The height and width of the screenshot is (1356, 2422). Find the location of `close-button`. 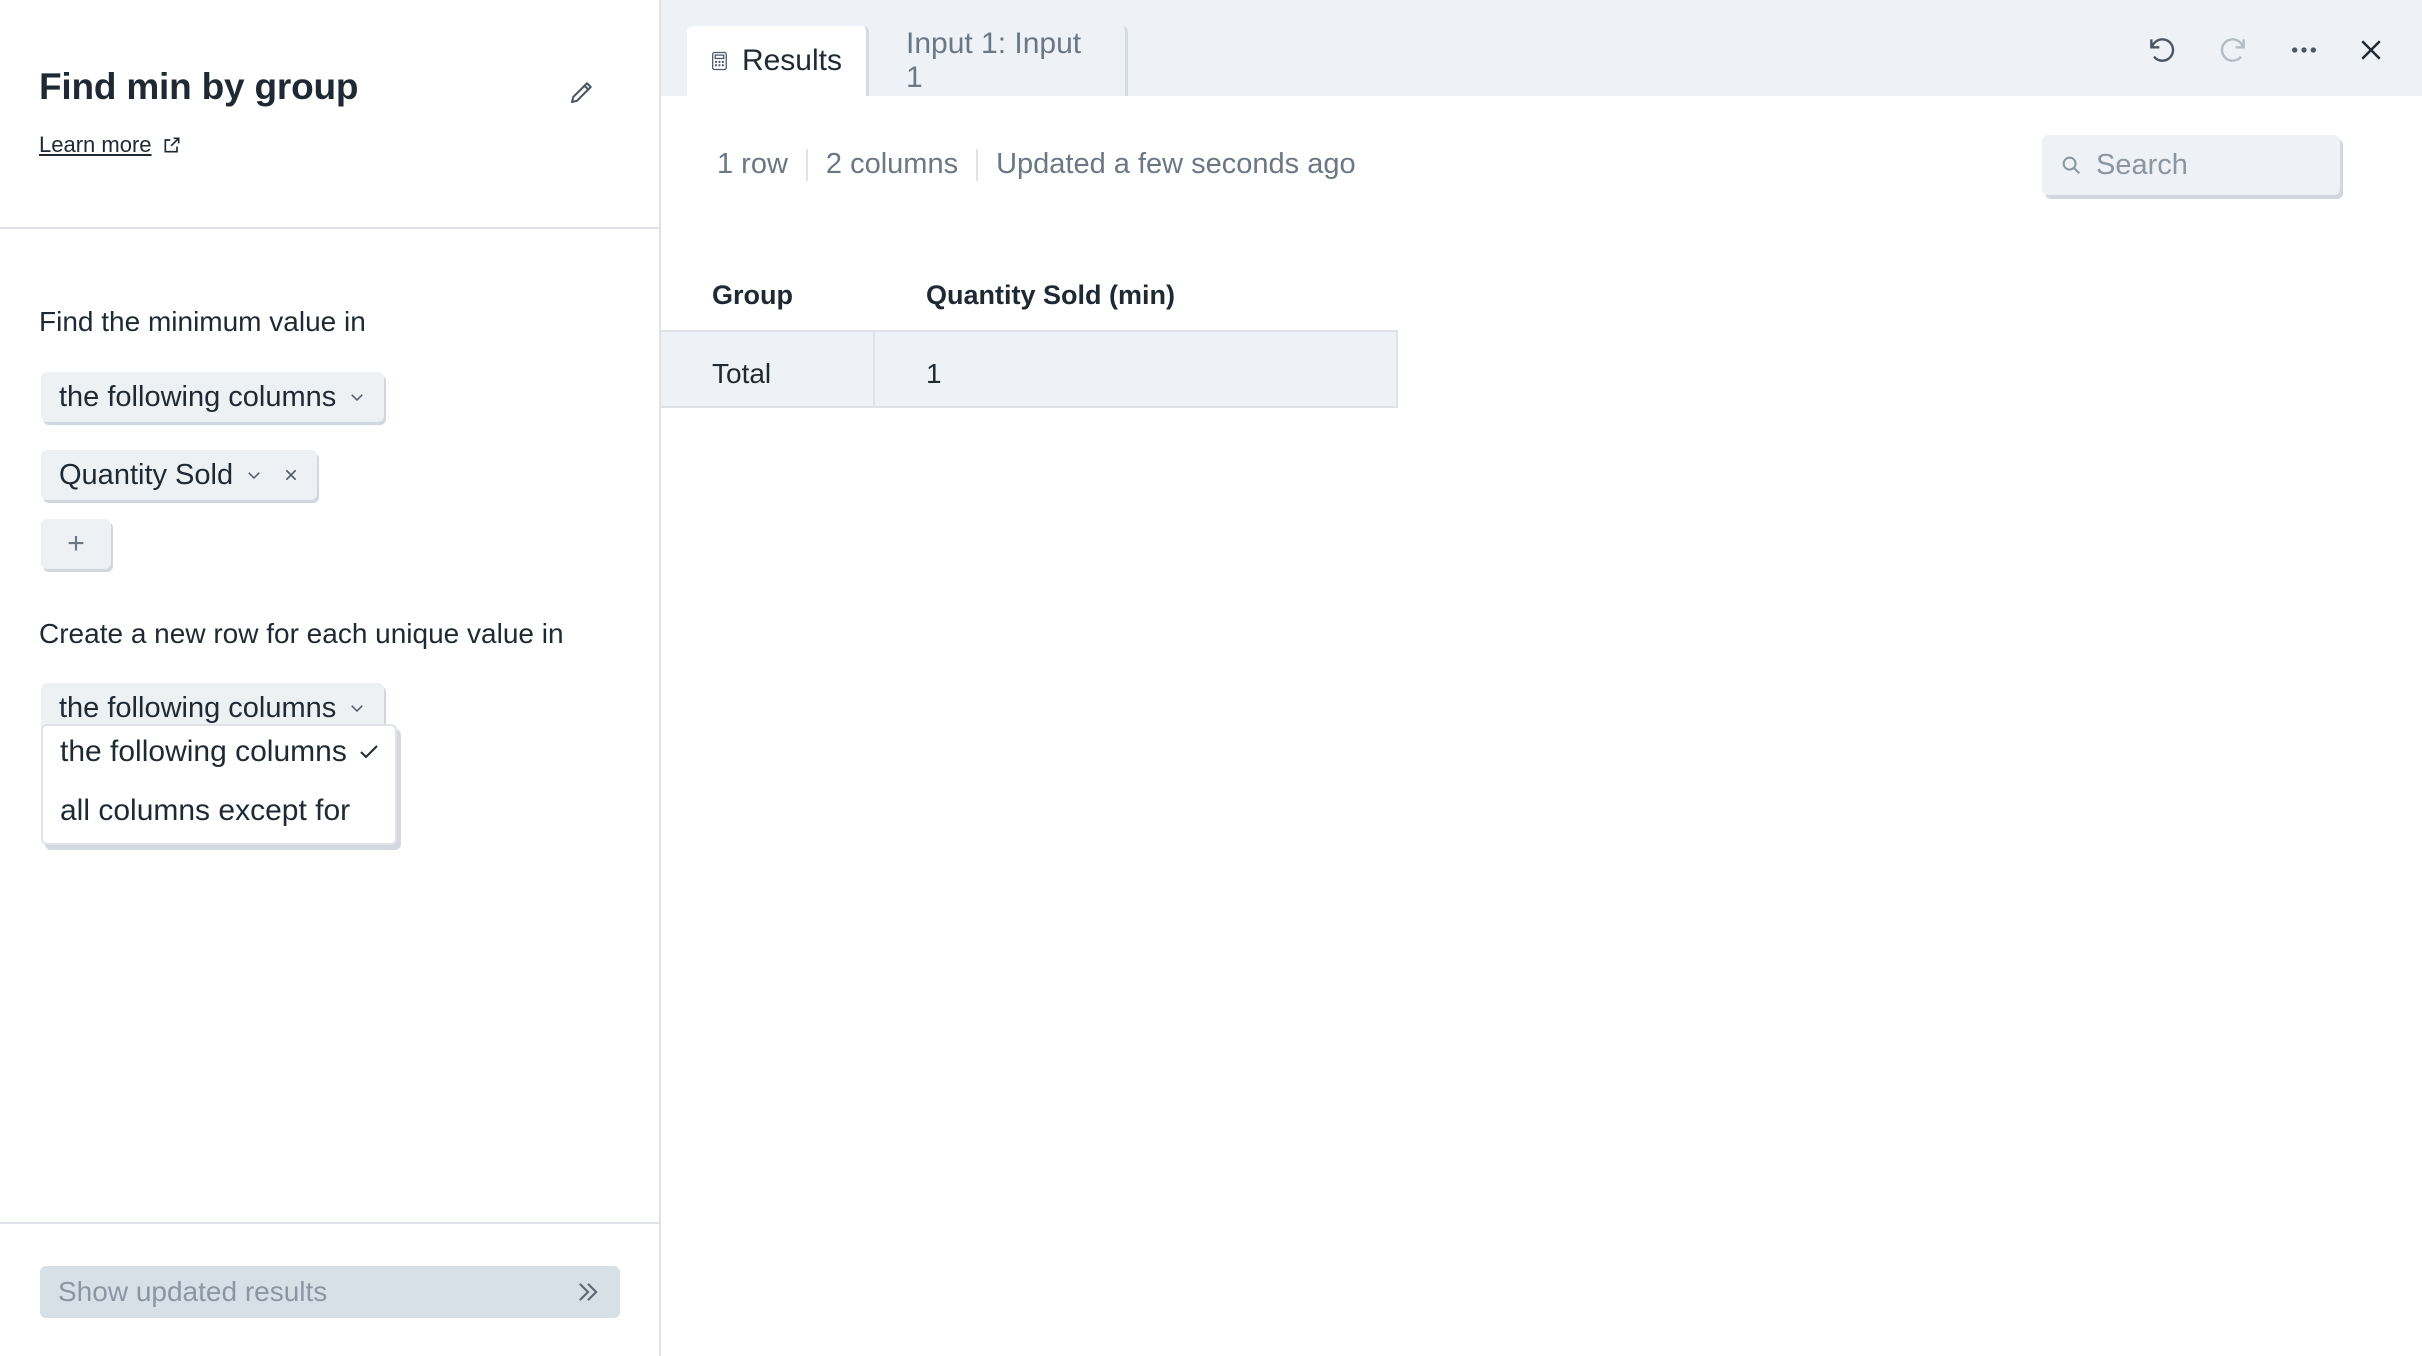

close-button is located at coordinates (2371, 50).